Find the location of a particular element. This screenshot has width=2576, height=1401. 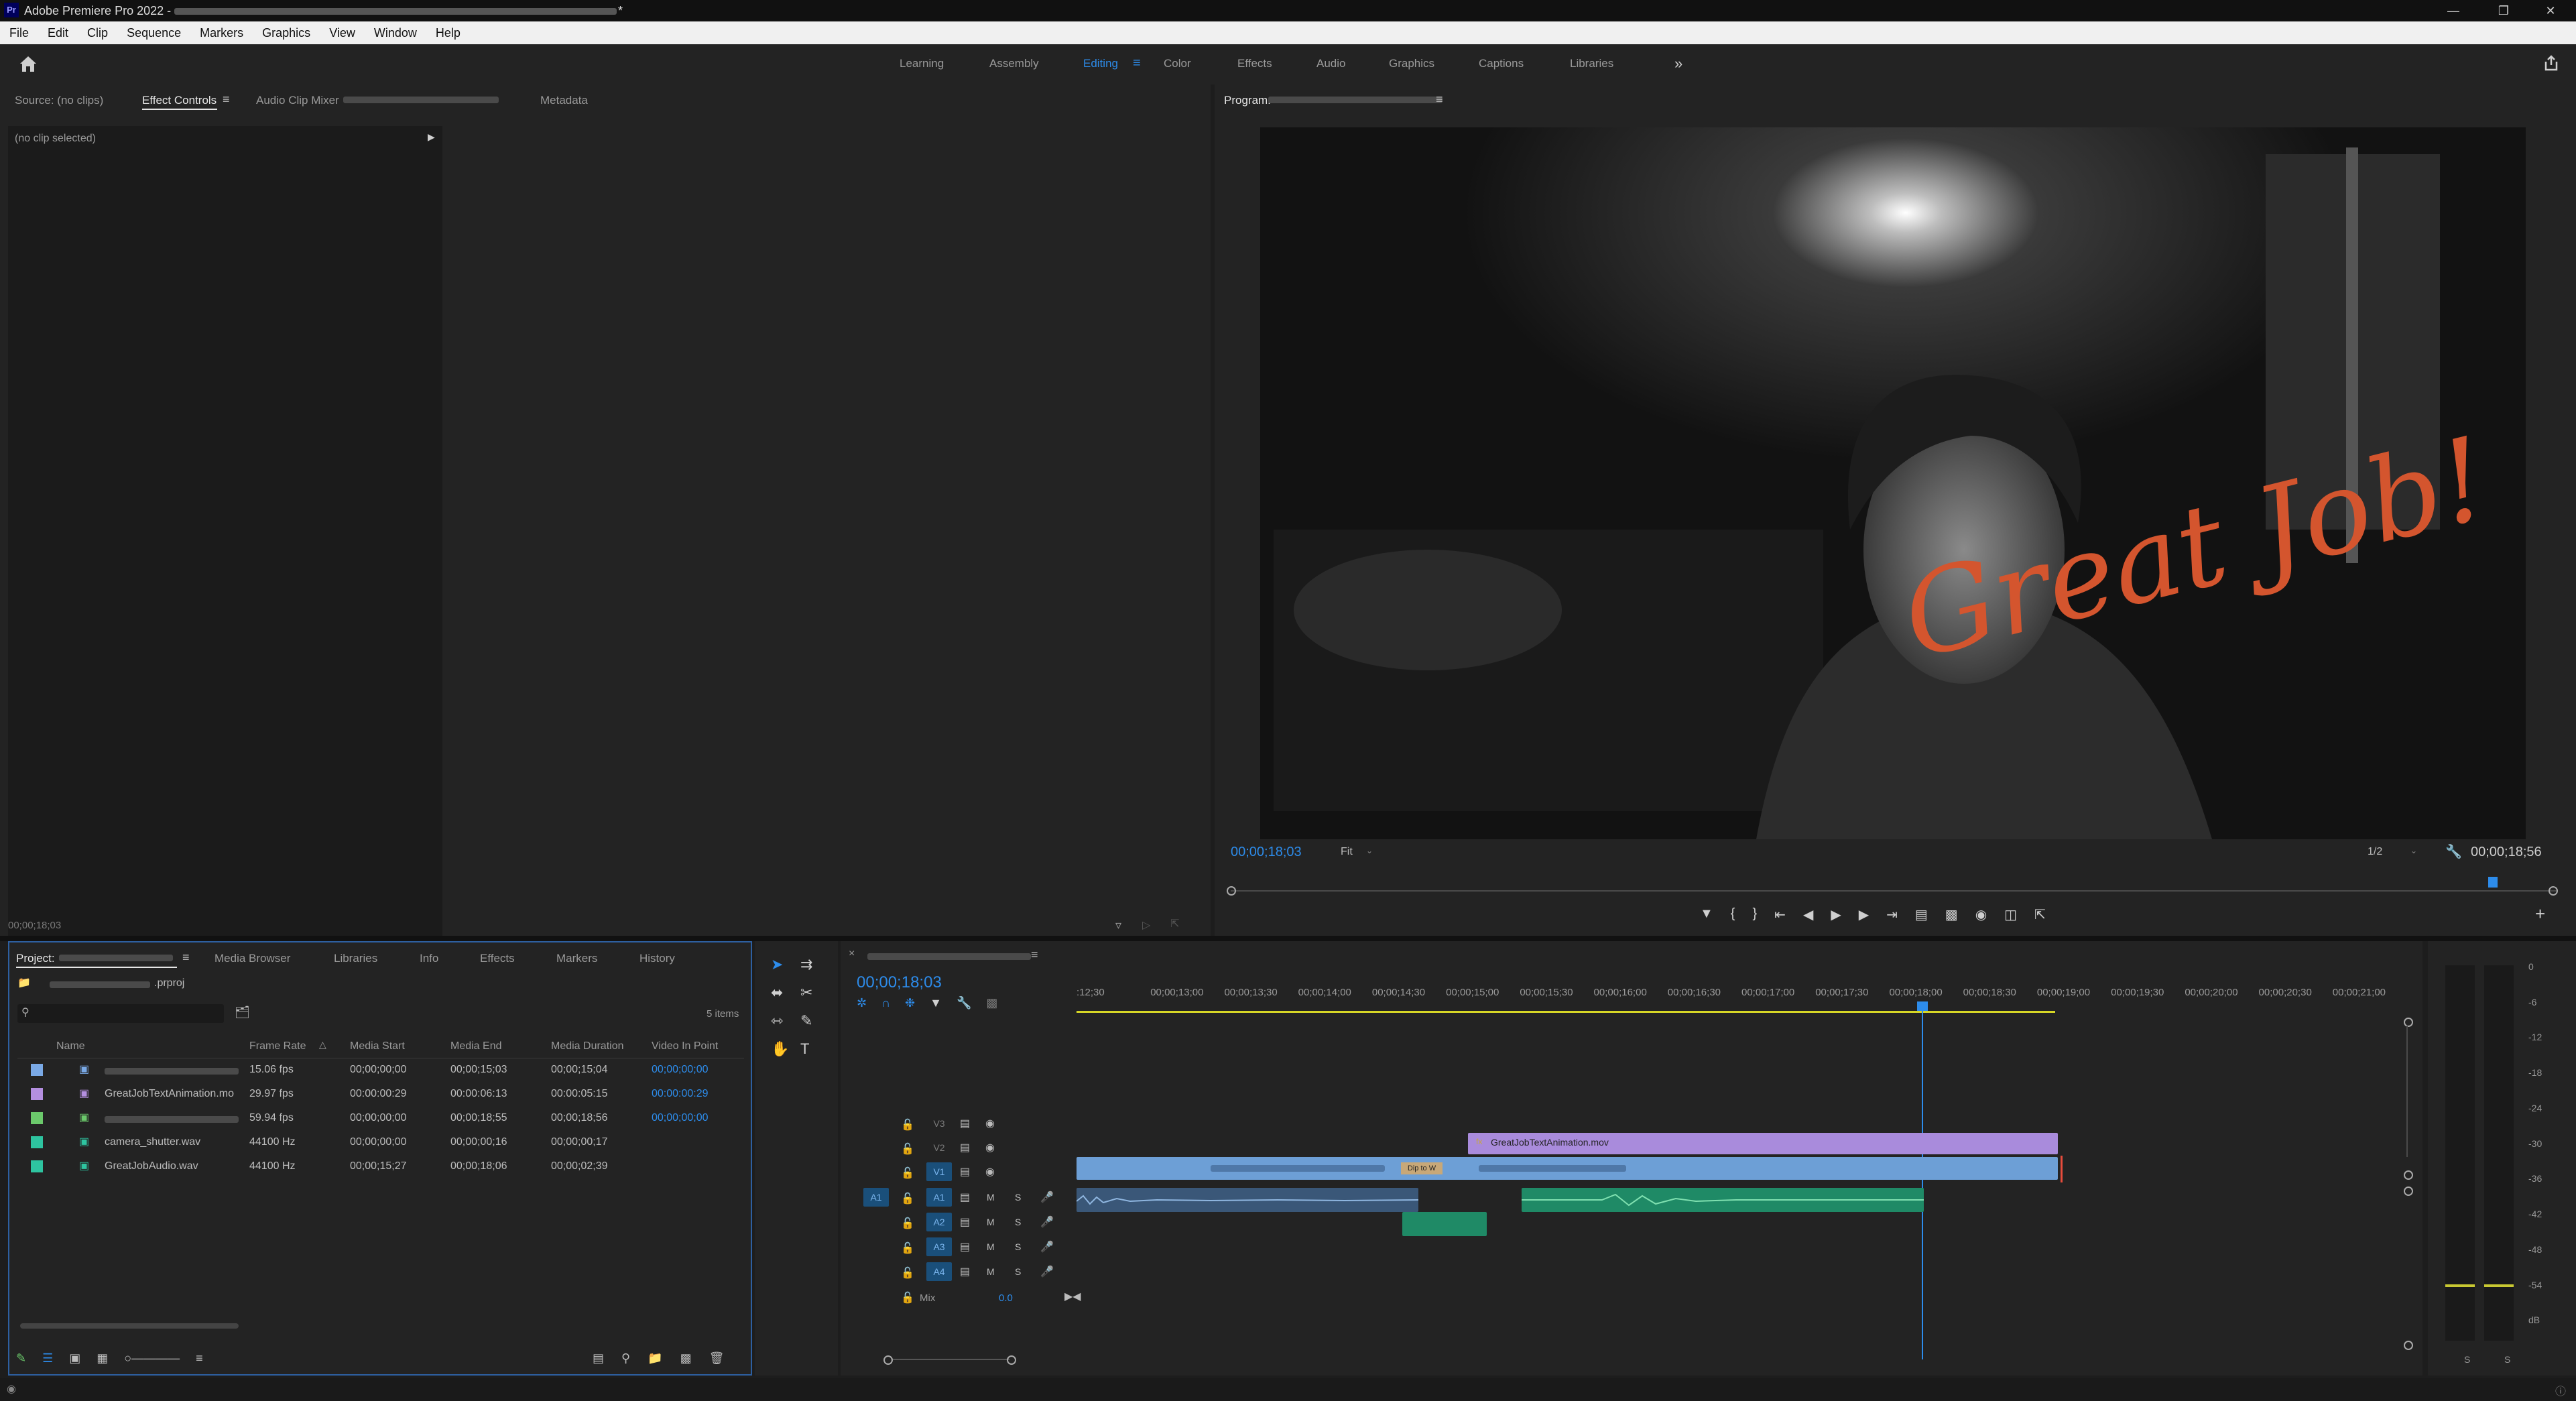

timeline-zoom-track is located at coordinates (951, 1359).